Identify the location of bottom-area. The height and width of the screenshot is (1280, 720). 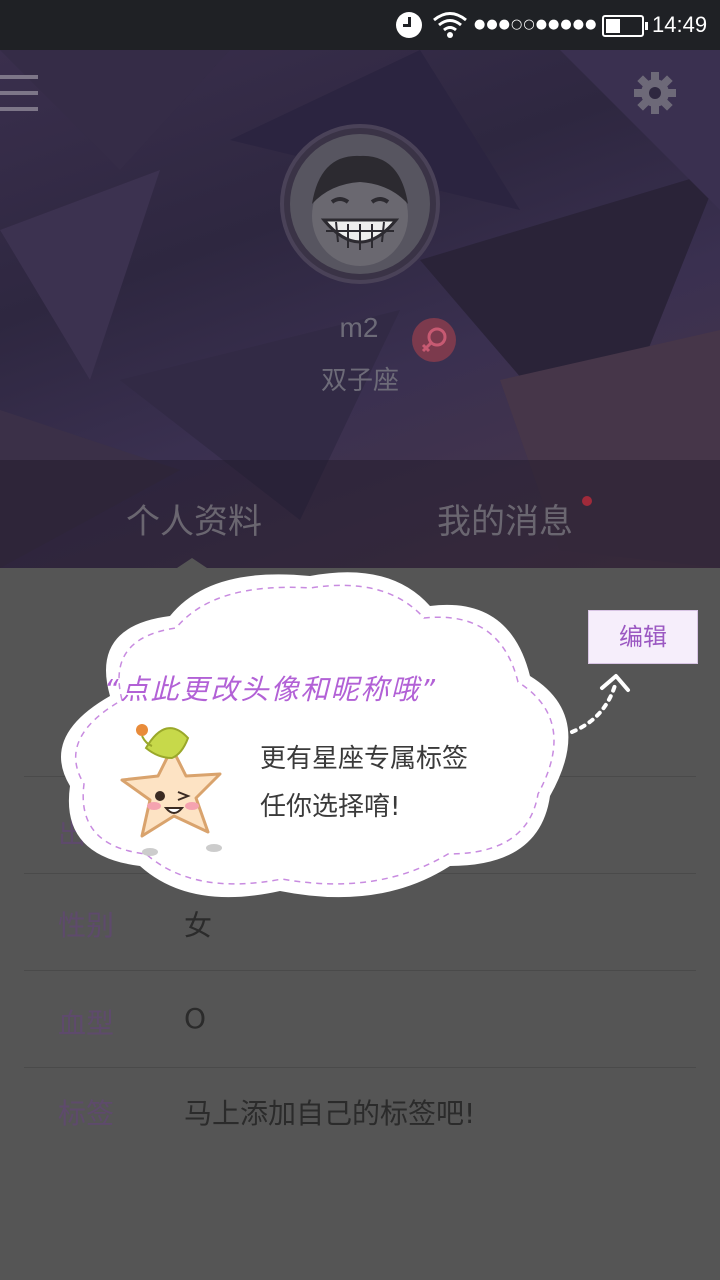
(360, 1216).